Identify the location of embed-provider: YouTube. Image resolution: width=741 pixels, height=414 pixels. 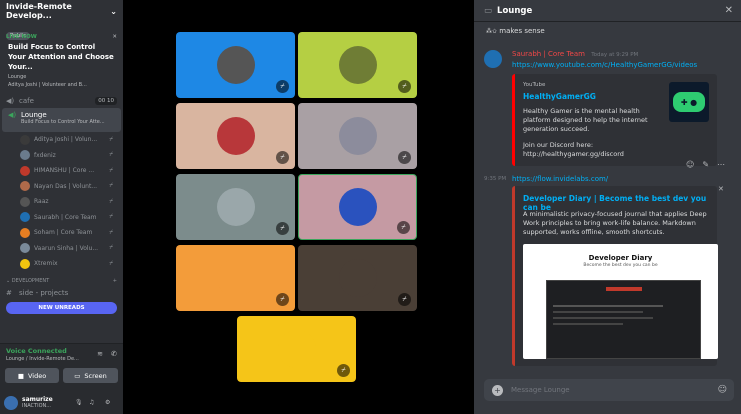
(534, 85).